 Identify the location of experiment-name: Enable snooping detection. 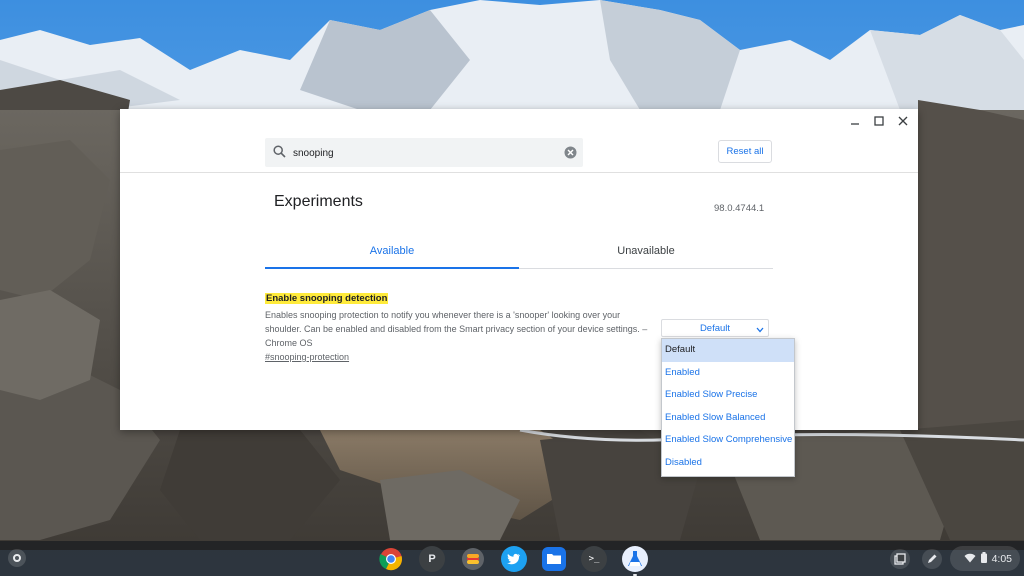
(327, 298).